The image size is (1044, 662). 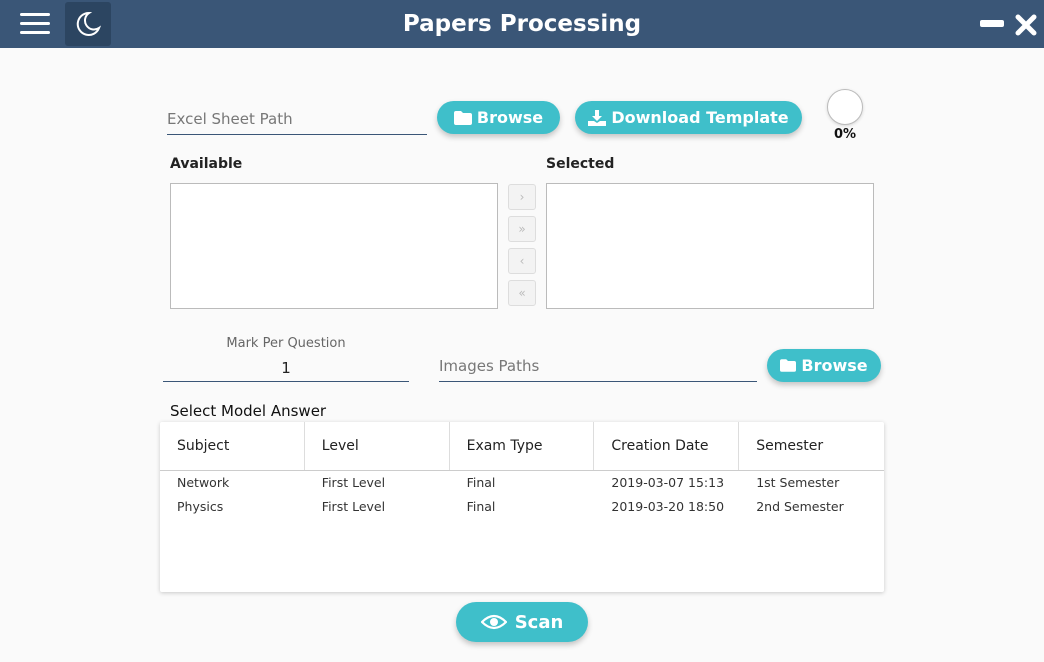 What do you see at coordinates (34, 24) in the screenshot?
I see `hamburger-menu-icon` at bounding box center [34, 24].